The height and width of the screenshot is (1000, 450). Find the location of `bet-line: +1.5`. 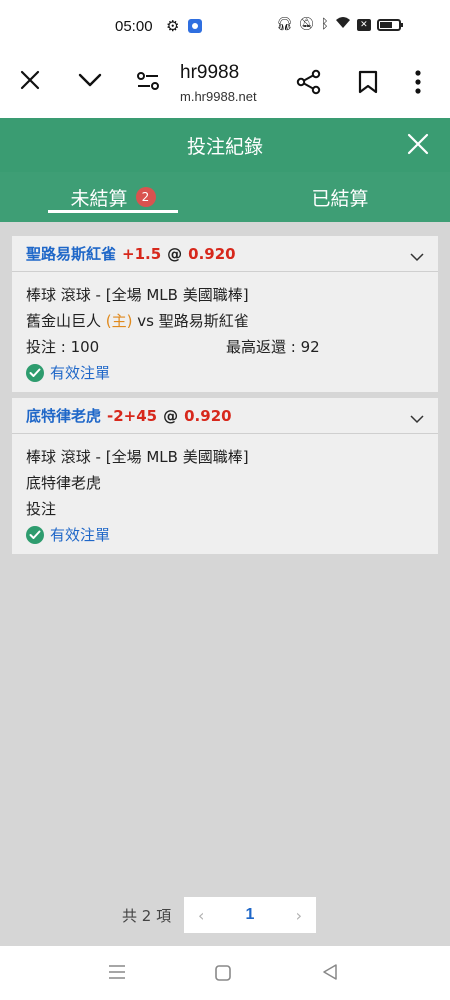

bet-line: +1.5 is located at coordinates (142, 253).